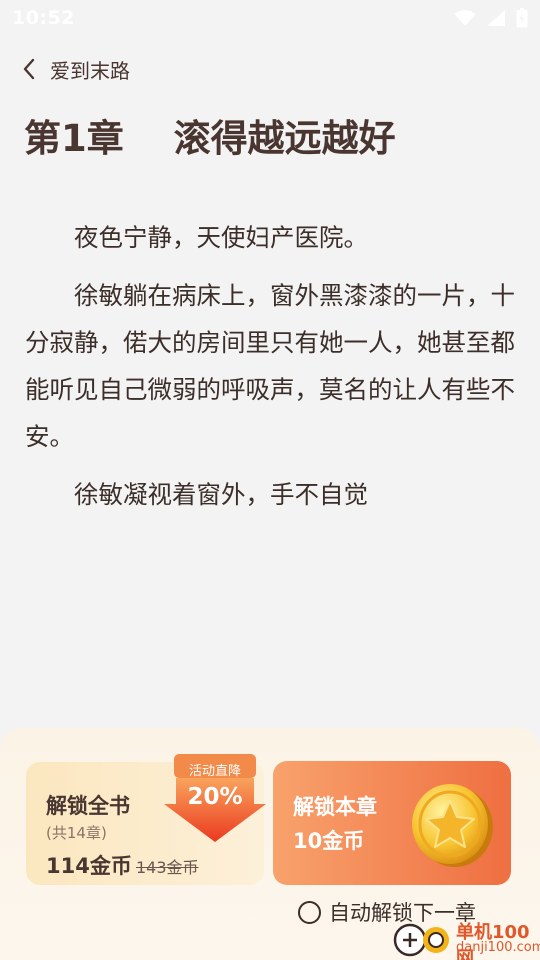 This screenshot has height=960, width=540. What do you see at coordinates (466, 938) in the screenshot?
I see `watermark: 单机100网 danji100.com` at bounding box center [466, 938].